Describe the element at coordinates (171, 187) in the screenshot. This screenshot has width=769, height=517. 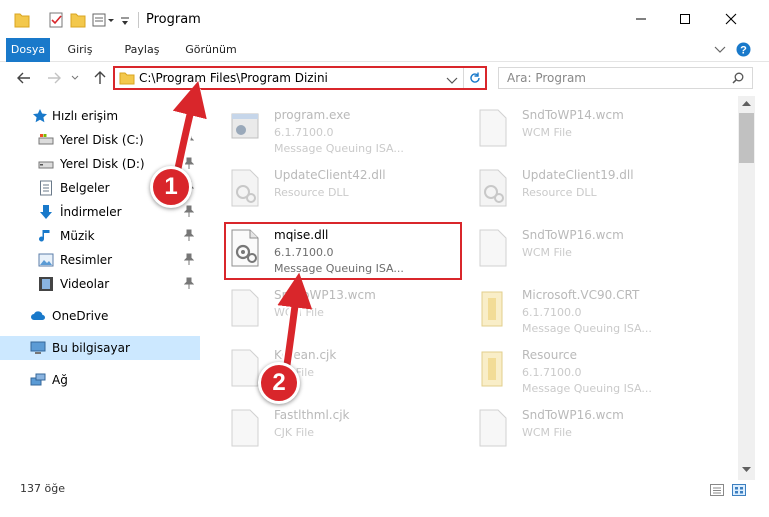
I see `step-badge-1: 1` at that location.